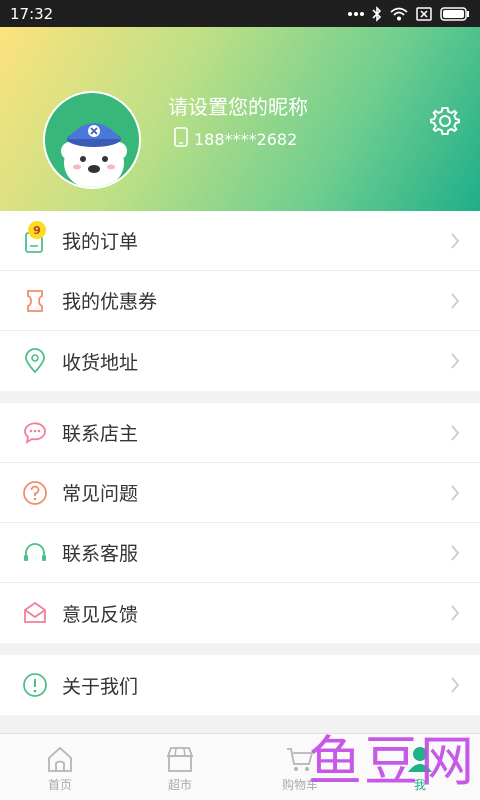 The width and height of the screenshot is (480, 800). Describe the element at coordinates (180, 759) in the screenshot. I see `store-icon` at that location.